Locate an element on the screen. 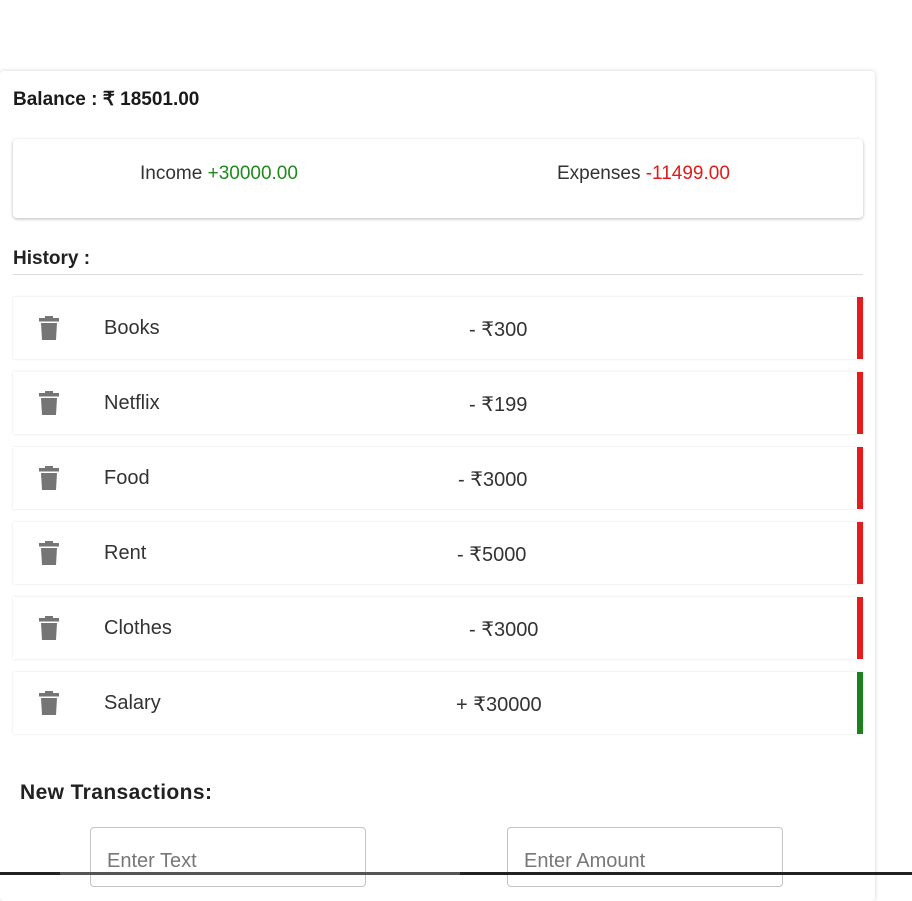 The image size is (912, 901). income-indicator is located at coordinates (860, 703).